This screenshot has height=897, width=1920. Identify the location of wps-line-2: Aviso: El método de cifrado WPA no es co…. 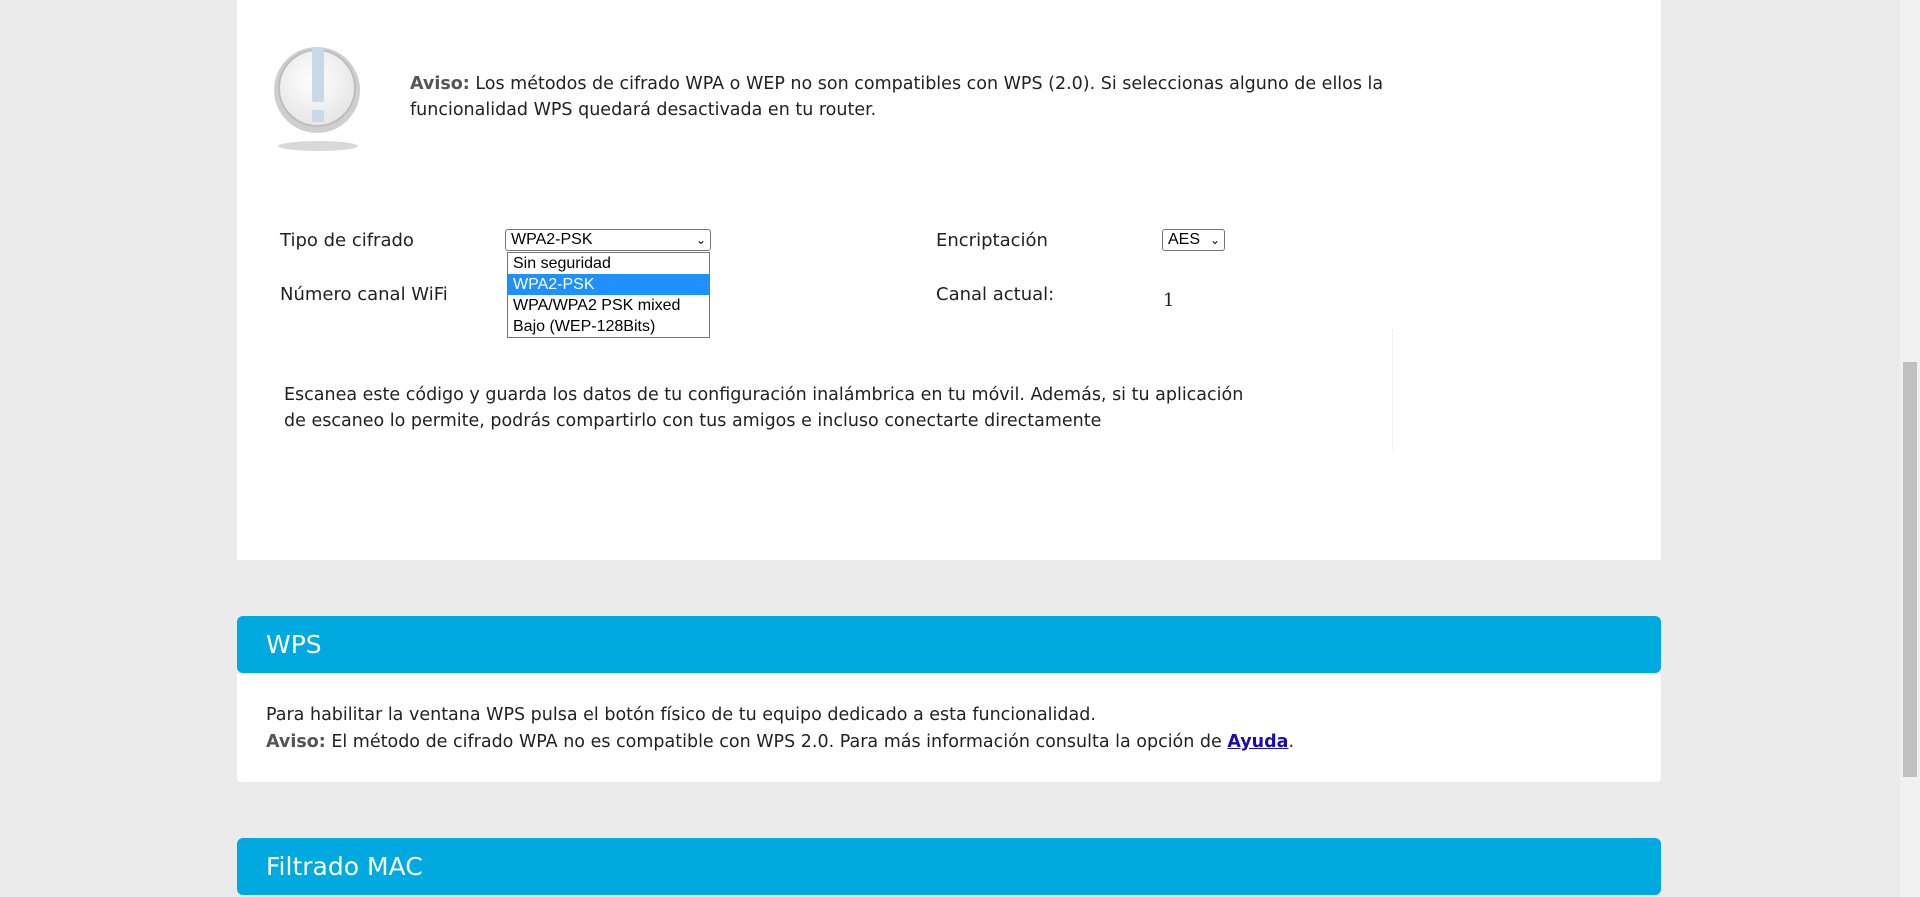
(916, 742).